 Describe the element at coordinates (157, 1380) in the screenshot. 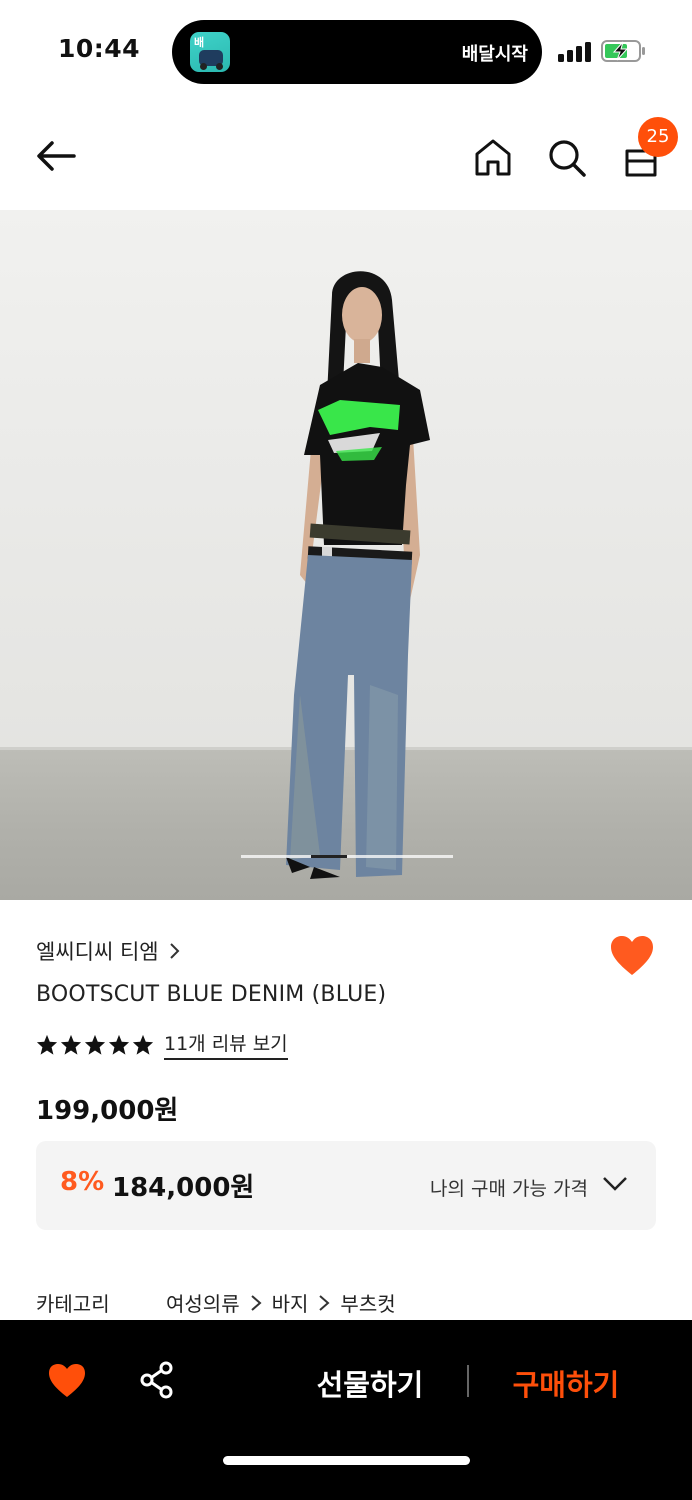

I see `share-icon` at that location.